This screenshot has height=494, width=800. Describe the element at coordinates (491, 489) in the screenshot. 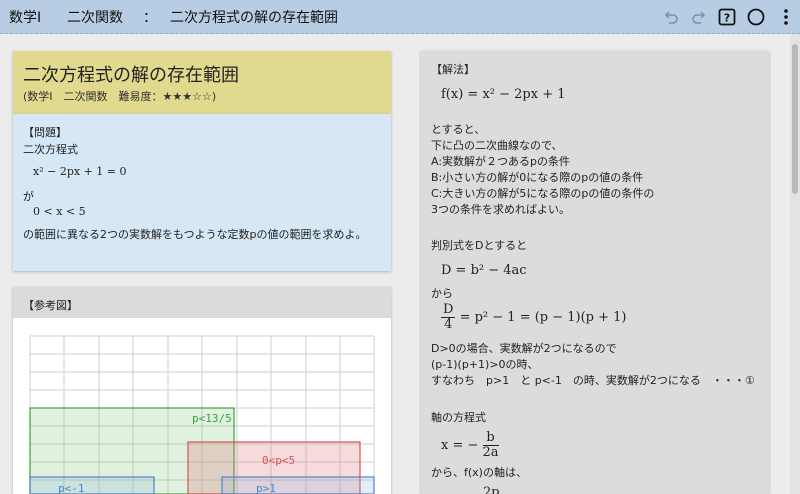

I see `axis-result-partial: 2p` at that location.